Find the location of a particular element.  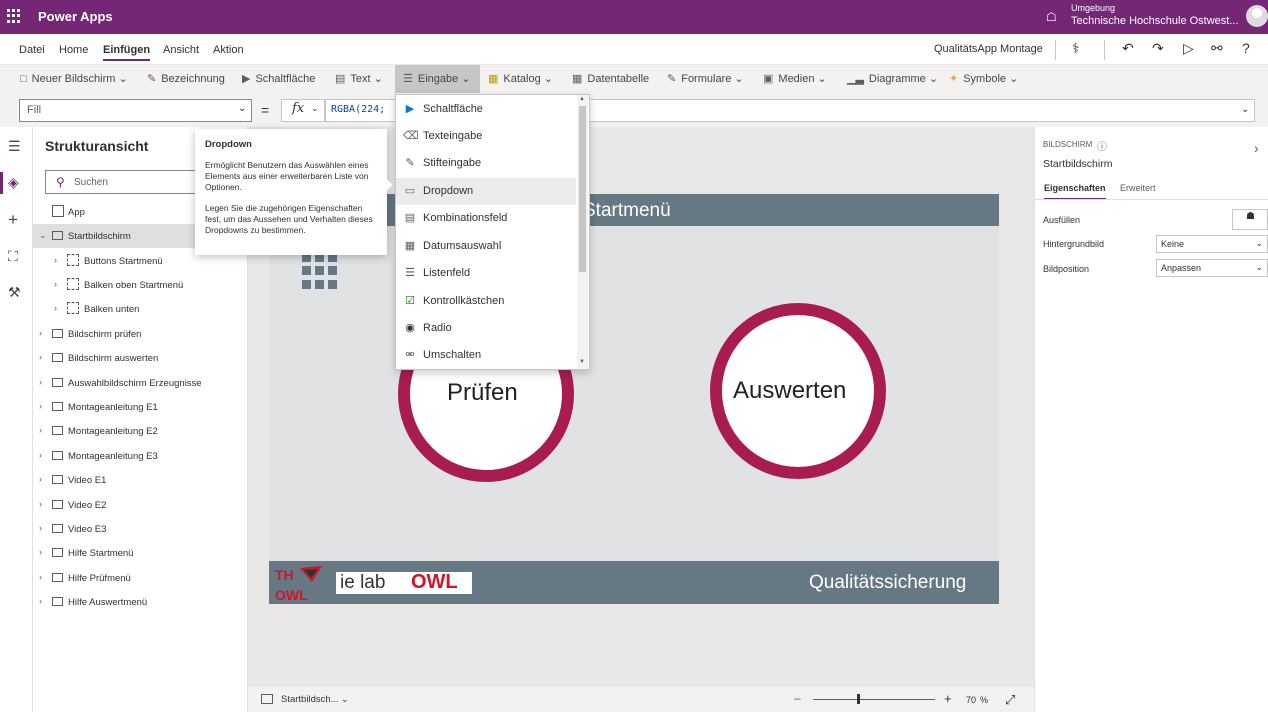

menu-item-radio: ◉ Radio is located at coordinates (486, 328).